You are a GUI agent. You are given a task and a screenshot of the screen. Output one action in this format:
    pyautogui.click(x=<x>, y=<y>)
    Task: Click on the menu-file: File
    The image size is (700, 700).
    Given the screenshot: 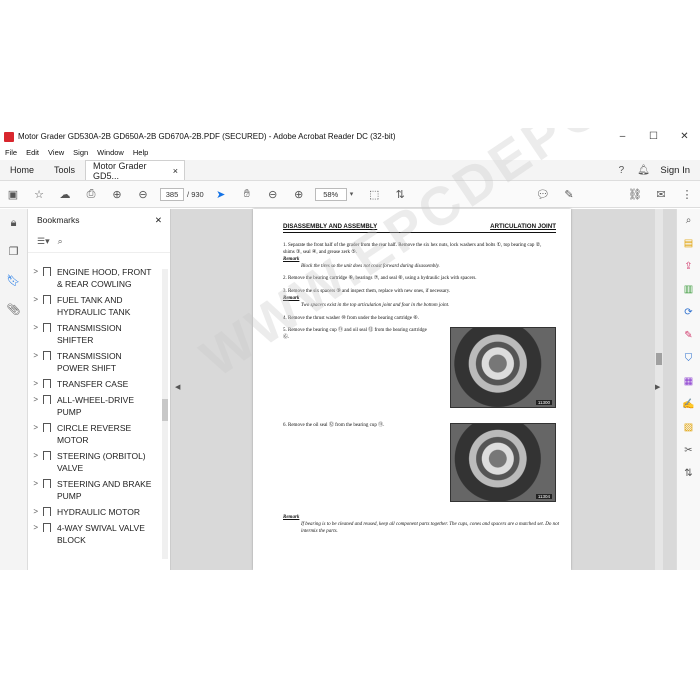 What is the action you would take?
    pyautogui.click(x=11, y=152)
    